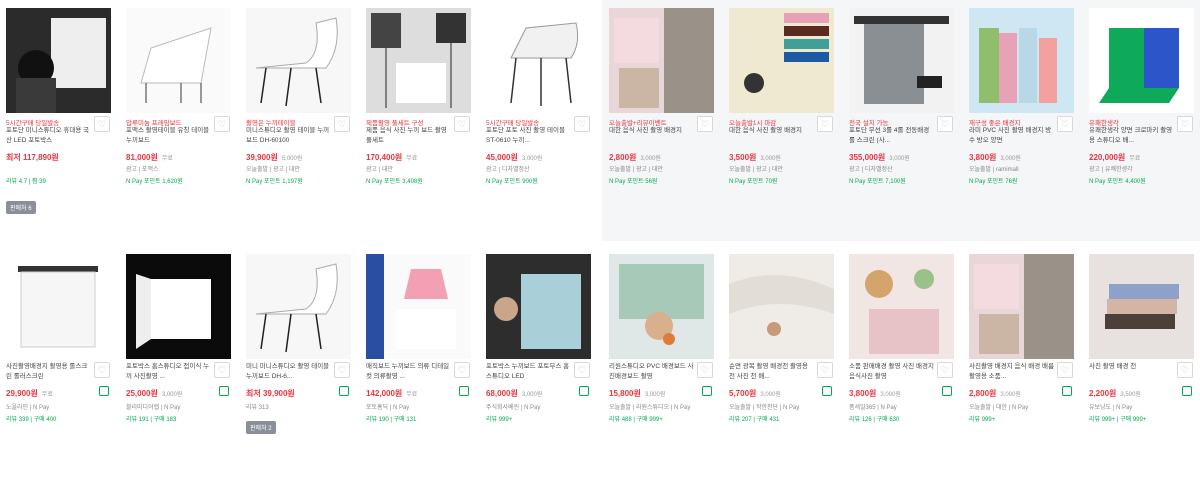  I want to click on product-title: 라미 PVC 사진 촬영 배경지 방수 방오 양면, so click(1012, 136).